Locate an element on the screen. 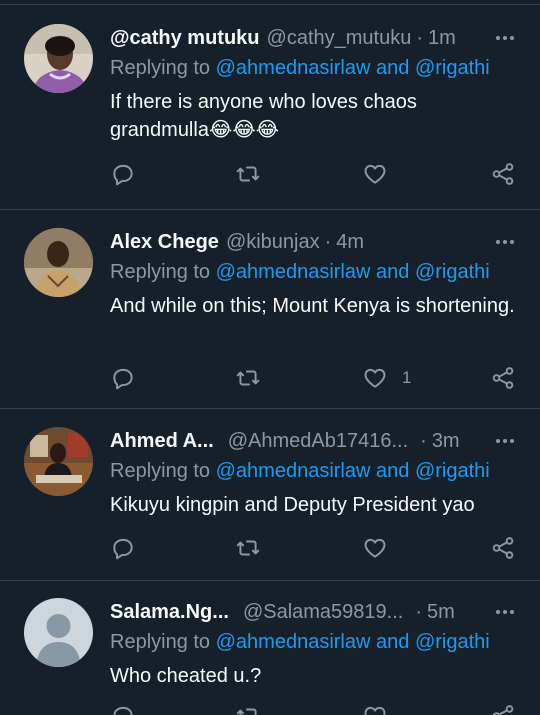  tweet-text: Kikuyu kingpin and Deputy President yao is located at coordinates (292, 505).